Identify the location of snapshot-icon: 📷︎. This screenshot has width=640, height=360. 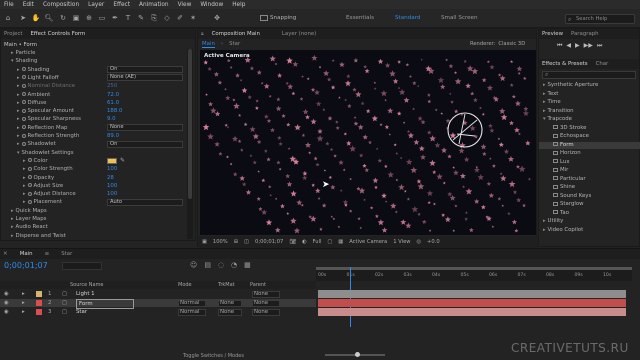
(292, 242).